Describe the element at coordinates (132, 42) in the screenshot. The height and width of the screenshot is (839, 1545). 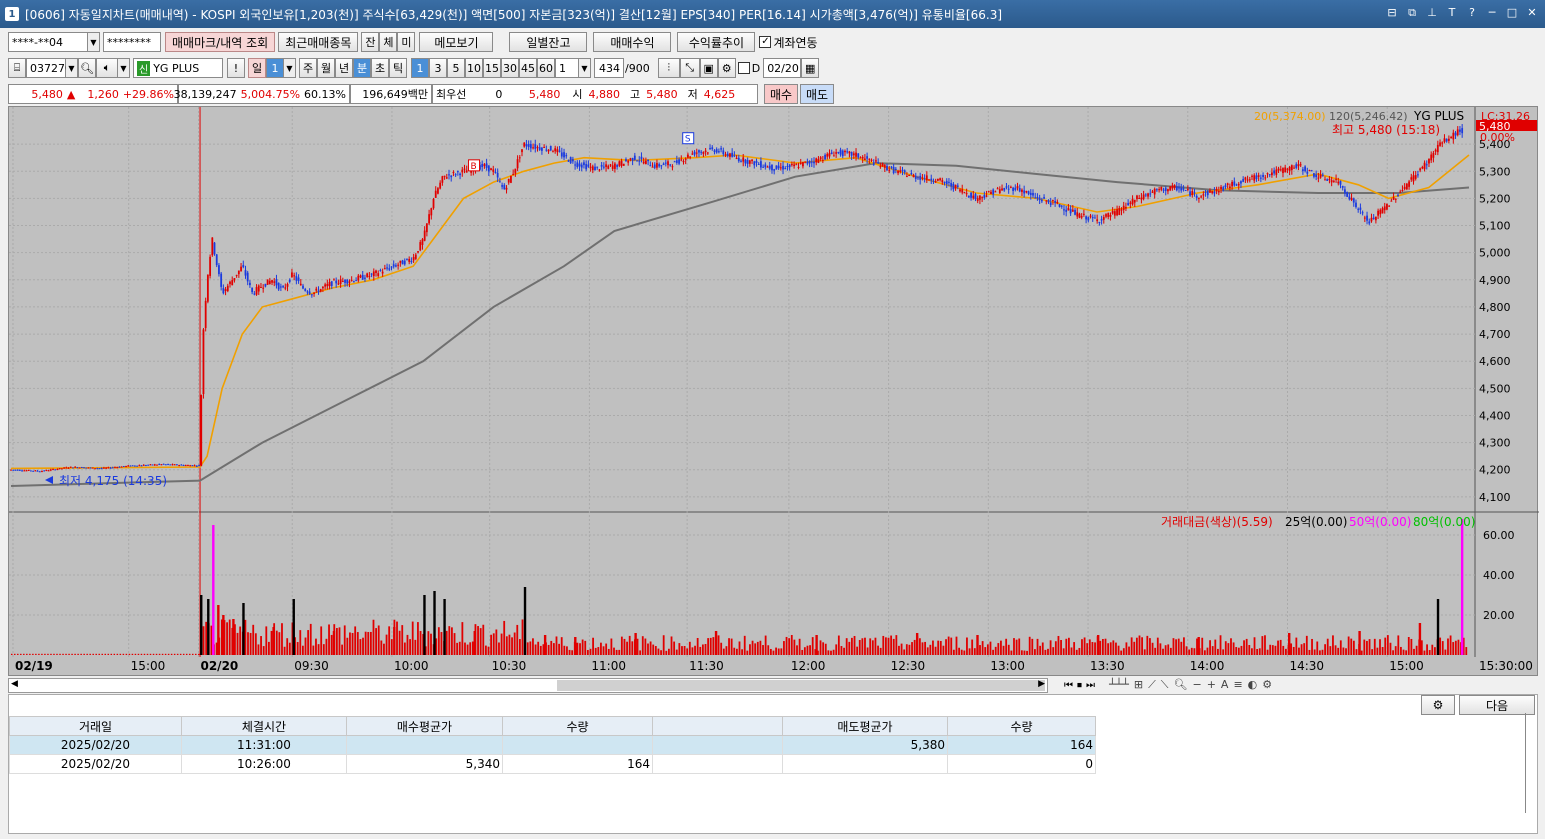
I see `password-input: ********` at that location.